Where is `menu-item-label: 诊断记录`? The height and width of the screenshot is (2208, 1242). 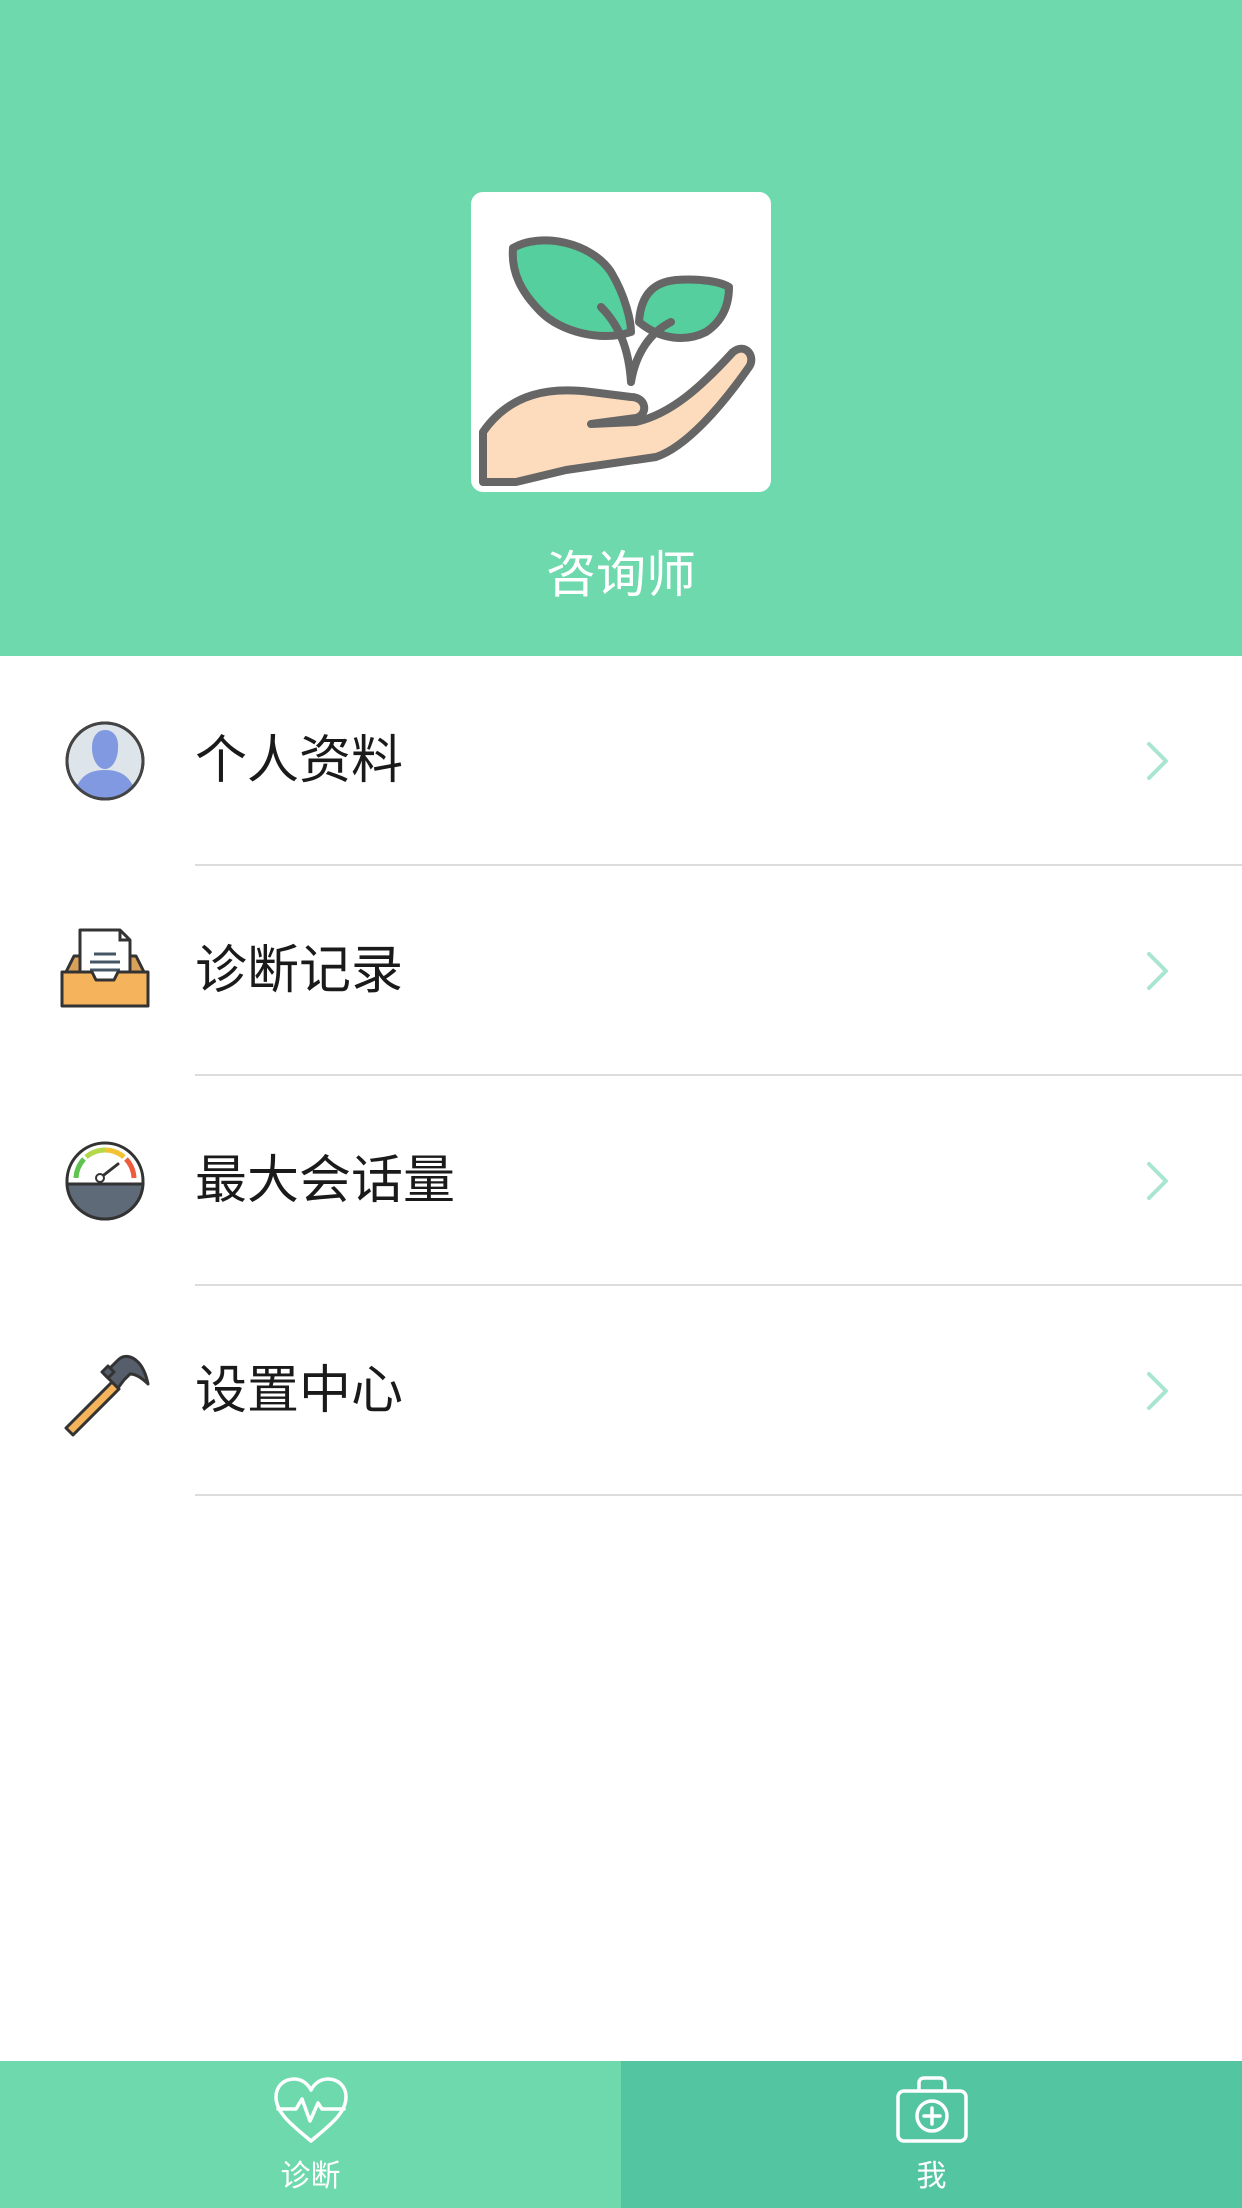
menu-item-label: 诊断记录 is located at coordinates (299, 971).